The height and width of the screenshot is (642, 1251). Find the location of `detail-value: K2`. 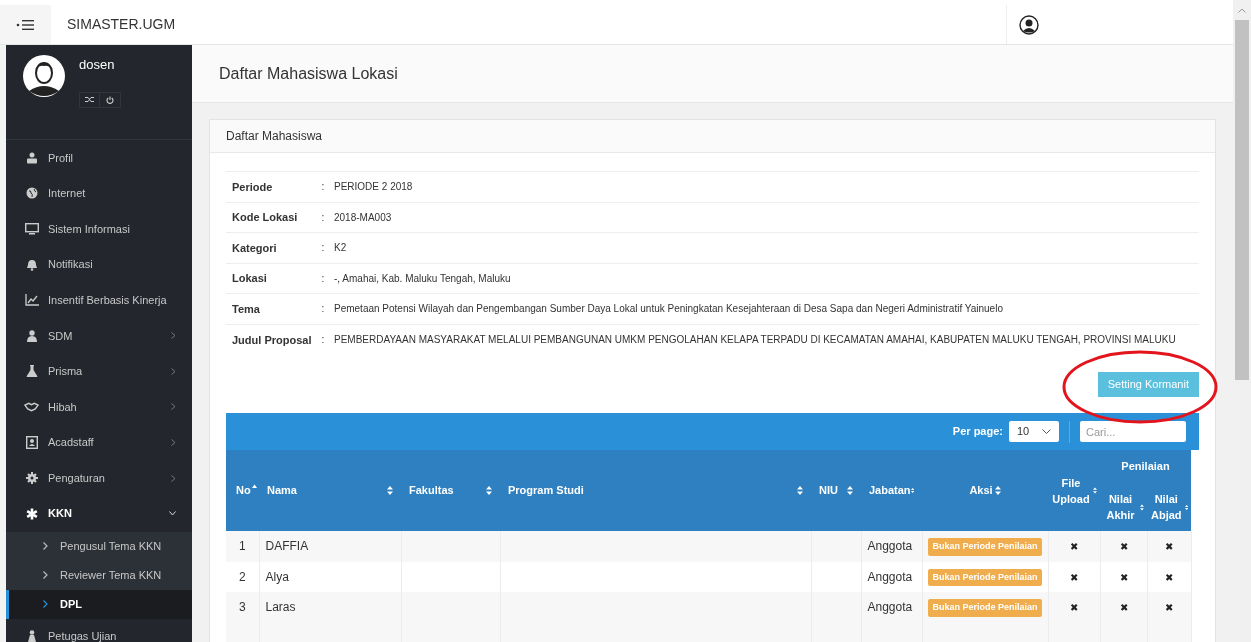

detail-value: K2 is located at coordinates (340, 248).